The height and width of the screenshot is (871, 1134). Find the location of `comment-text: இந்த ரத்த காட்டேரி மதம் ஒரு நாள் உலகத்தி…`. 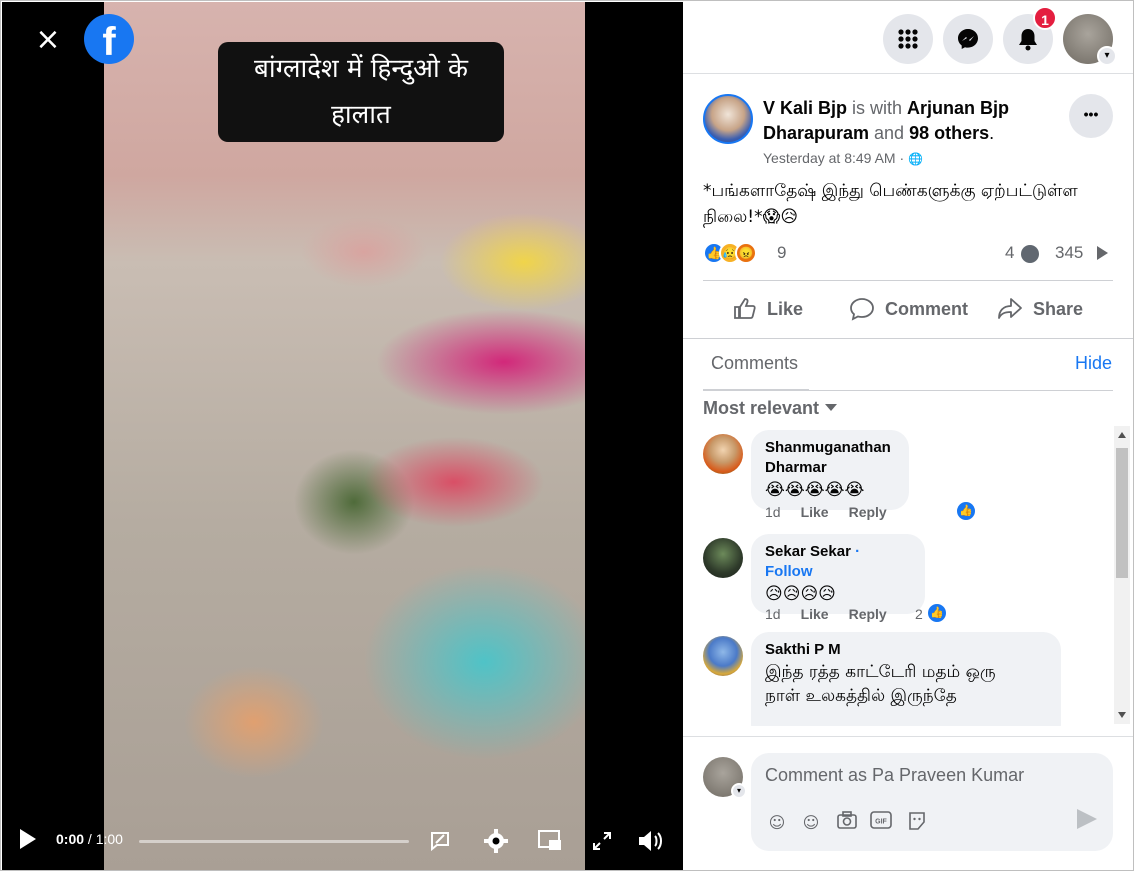

comment-text: இந்த ரத்த காட்டேரி மதம் ஒரு நாள் உலகத்தி… is located at coordinates (880, 684).